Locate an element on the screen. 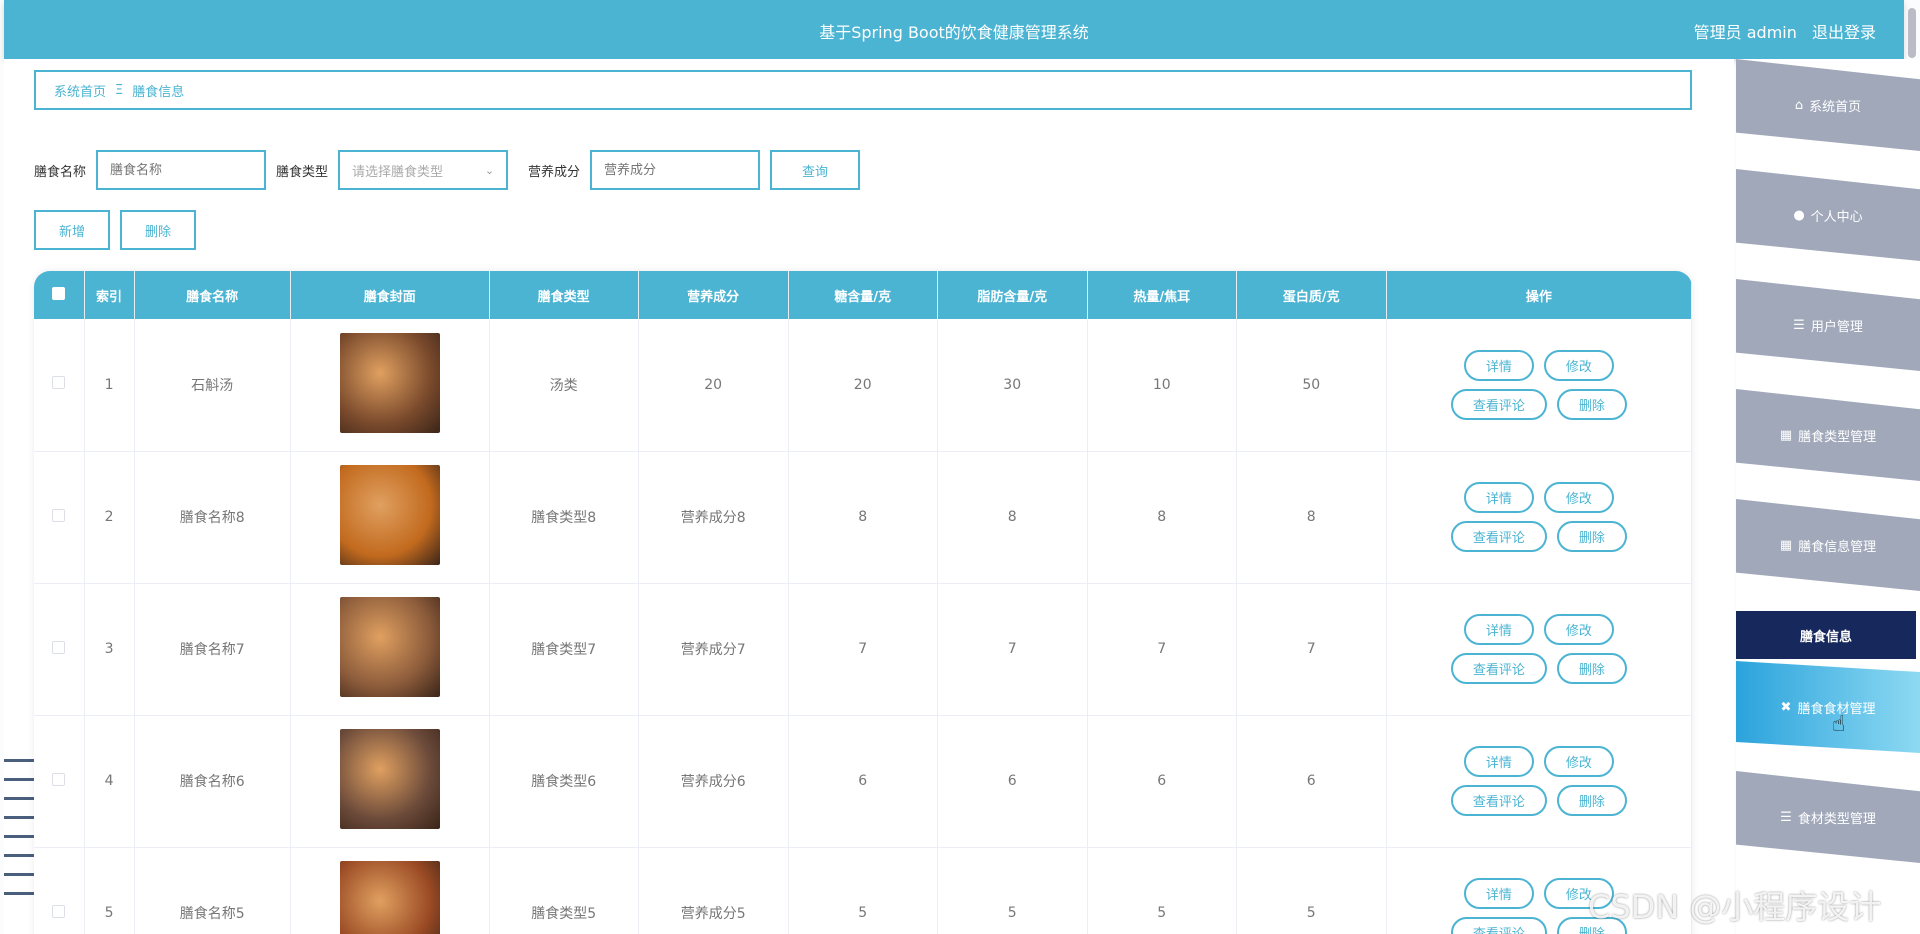  protein-cell: 50 is located at coordinates (1311, 385).